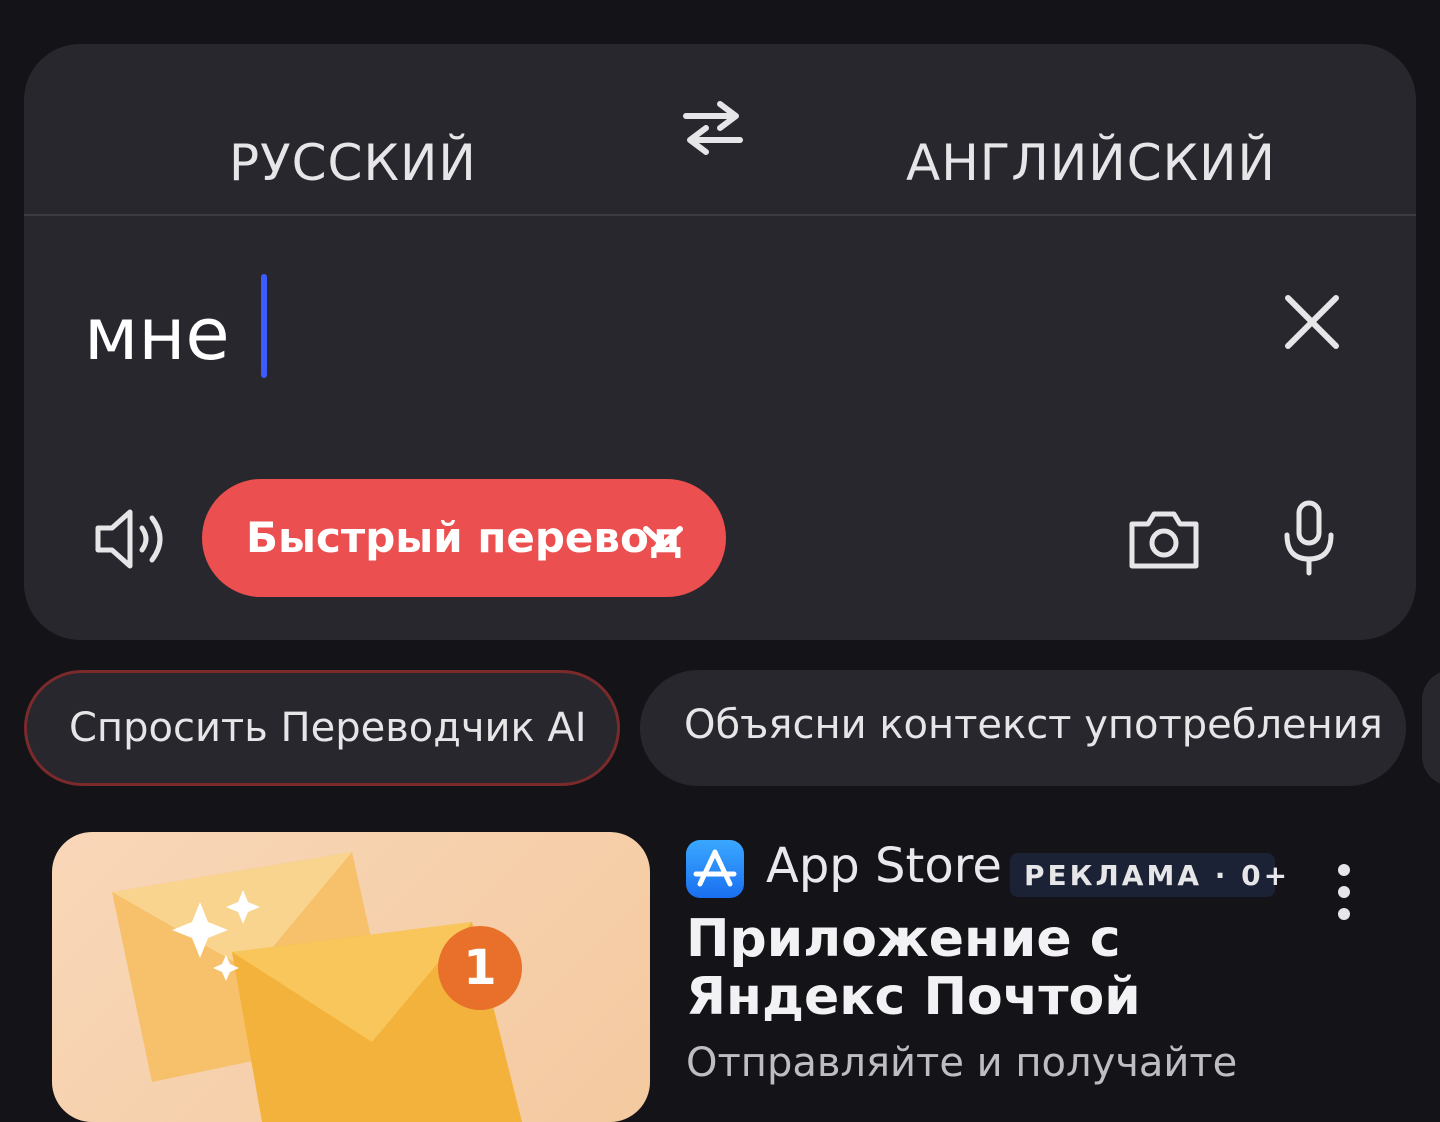 This screenshot has height=1122, width=1440. I want to click on ad-badge-label: РЕКЛАМА · 0+, so click(1157, 875).